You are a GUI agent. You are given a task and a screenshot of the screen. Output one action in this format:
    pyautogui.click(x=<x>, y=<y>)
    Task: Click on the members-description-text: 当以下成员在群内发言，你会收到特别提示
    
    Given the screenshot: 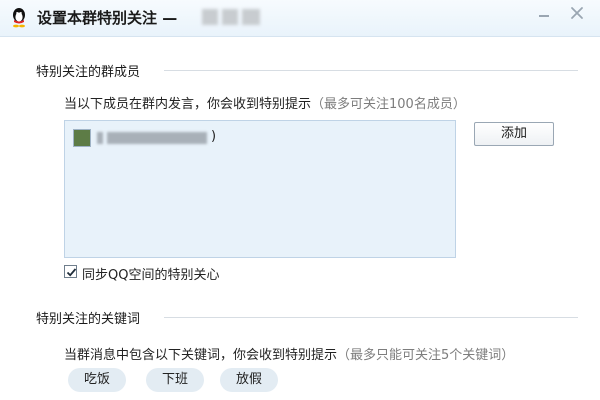 What is the action you would take?
    pyautogui.click(x=188, y=104)
    